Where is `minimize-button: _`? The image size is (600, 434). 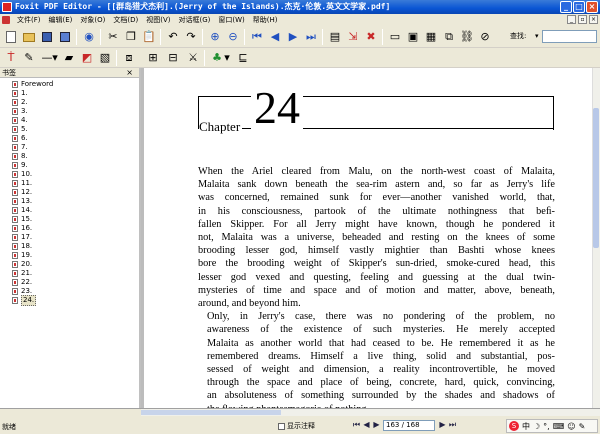
minimize-button: _ is located at coordinates (566, 7).